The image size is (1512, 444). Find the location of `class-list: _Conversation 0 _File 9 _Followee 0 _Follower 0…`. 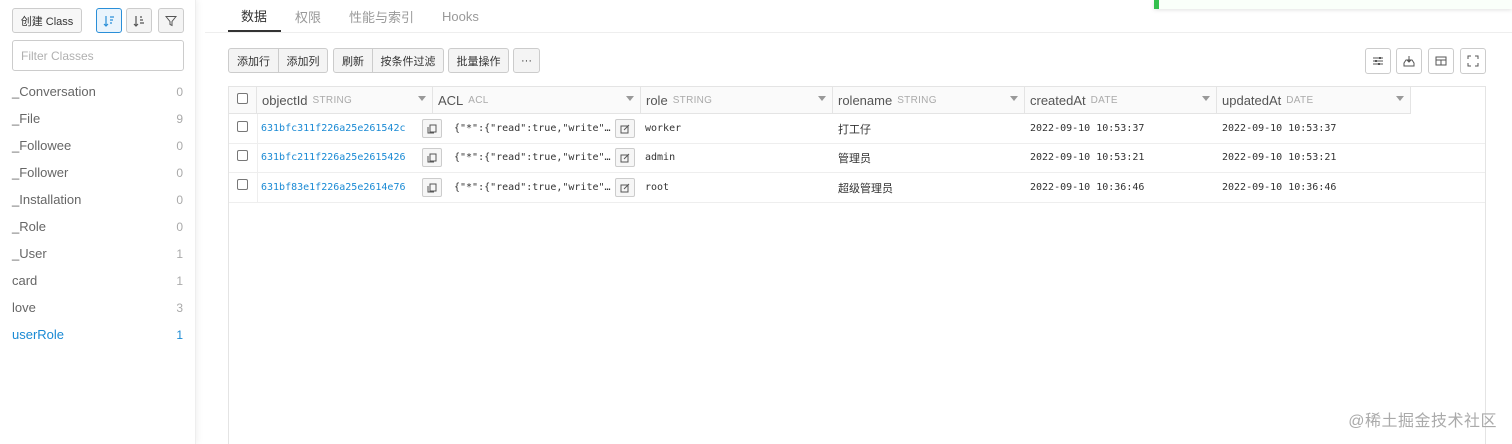

class-list: _Conversation 0 _File 9 _Followee 0 _Follower 0… is located at coordinates (98, 213).